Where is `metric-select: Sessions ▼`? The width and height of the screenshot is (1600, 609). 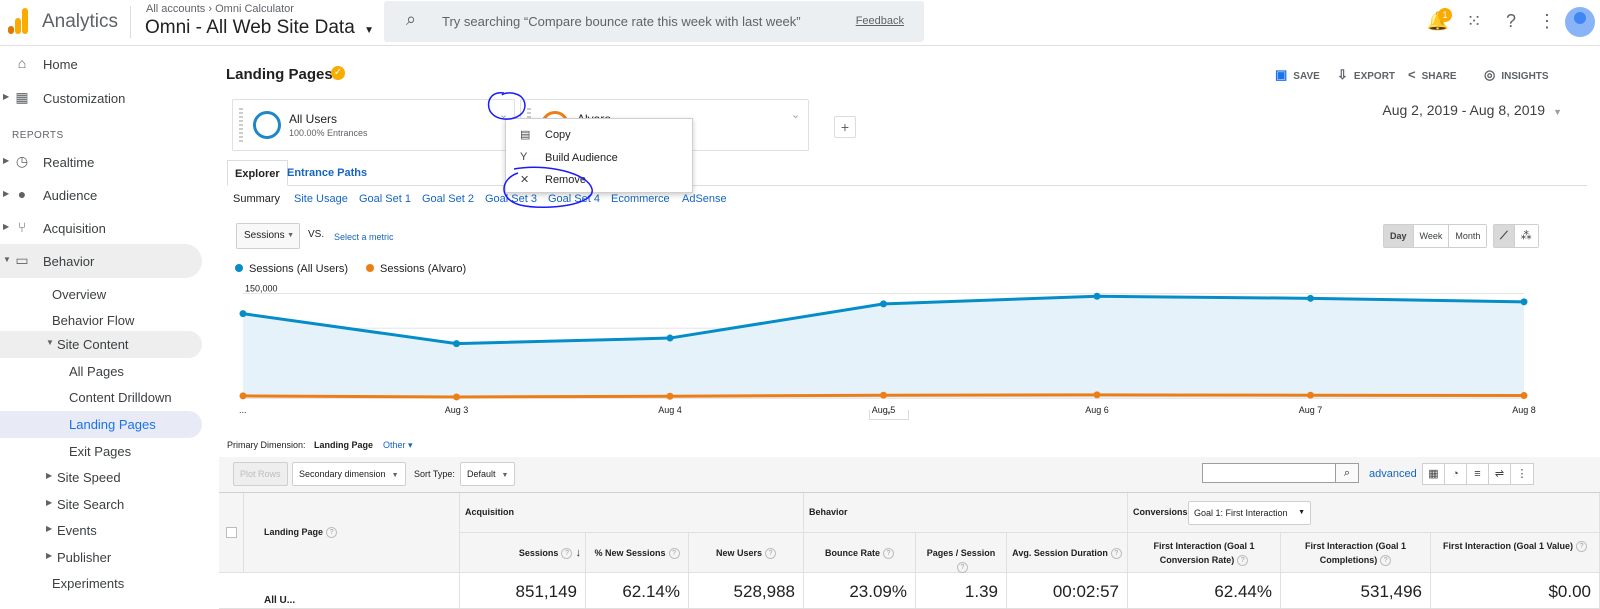 metric-select: Sessions ▼ is located at coordinates (268, 236).